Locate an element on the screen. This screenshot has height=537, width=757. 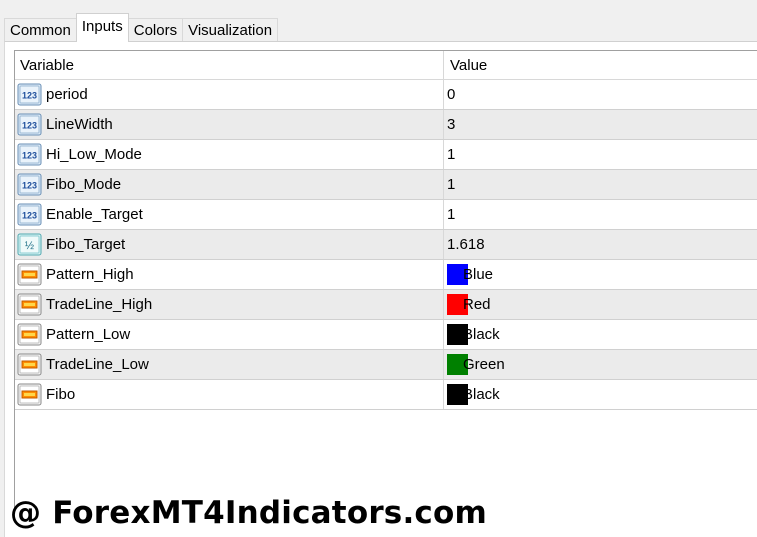
table-row: Fibo Black is located at coordinates (386, 395).